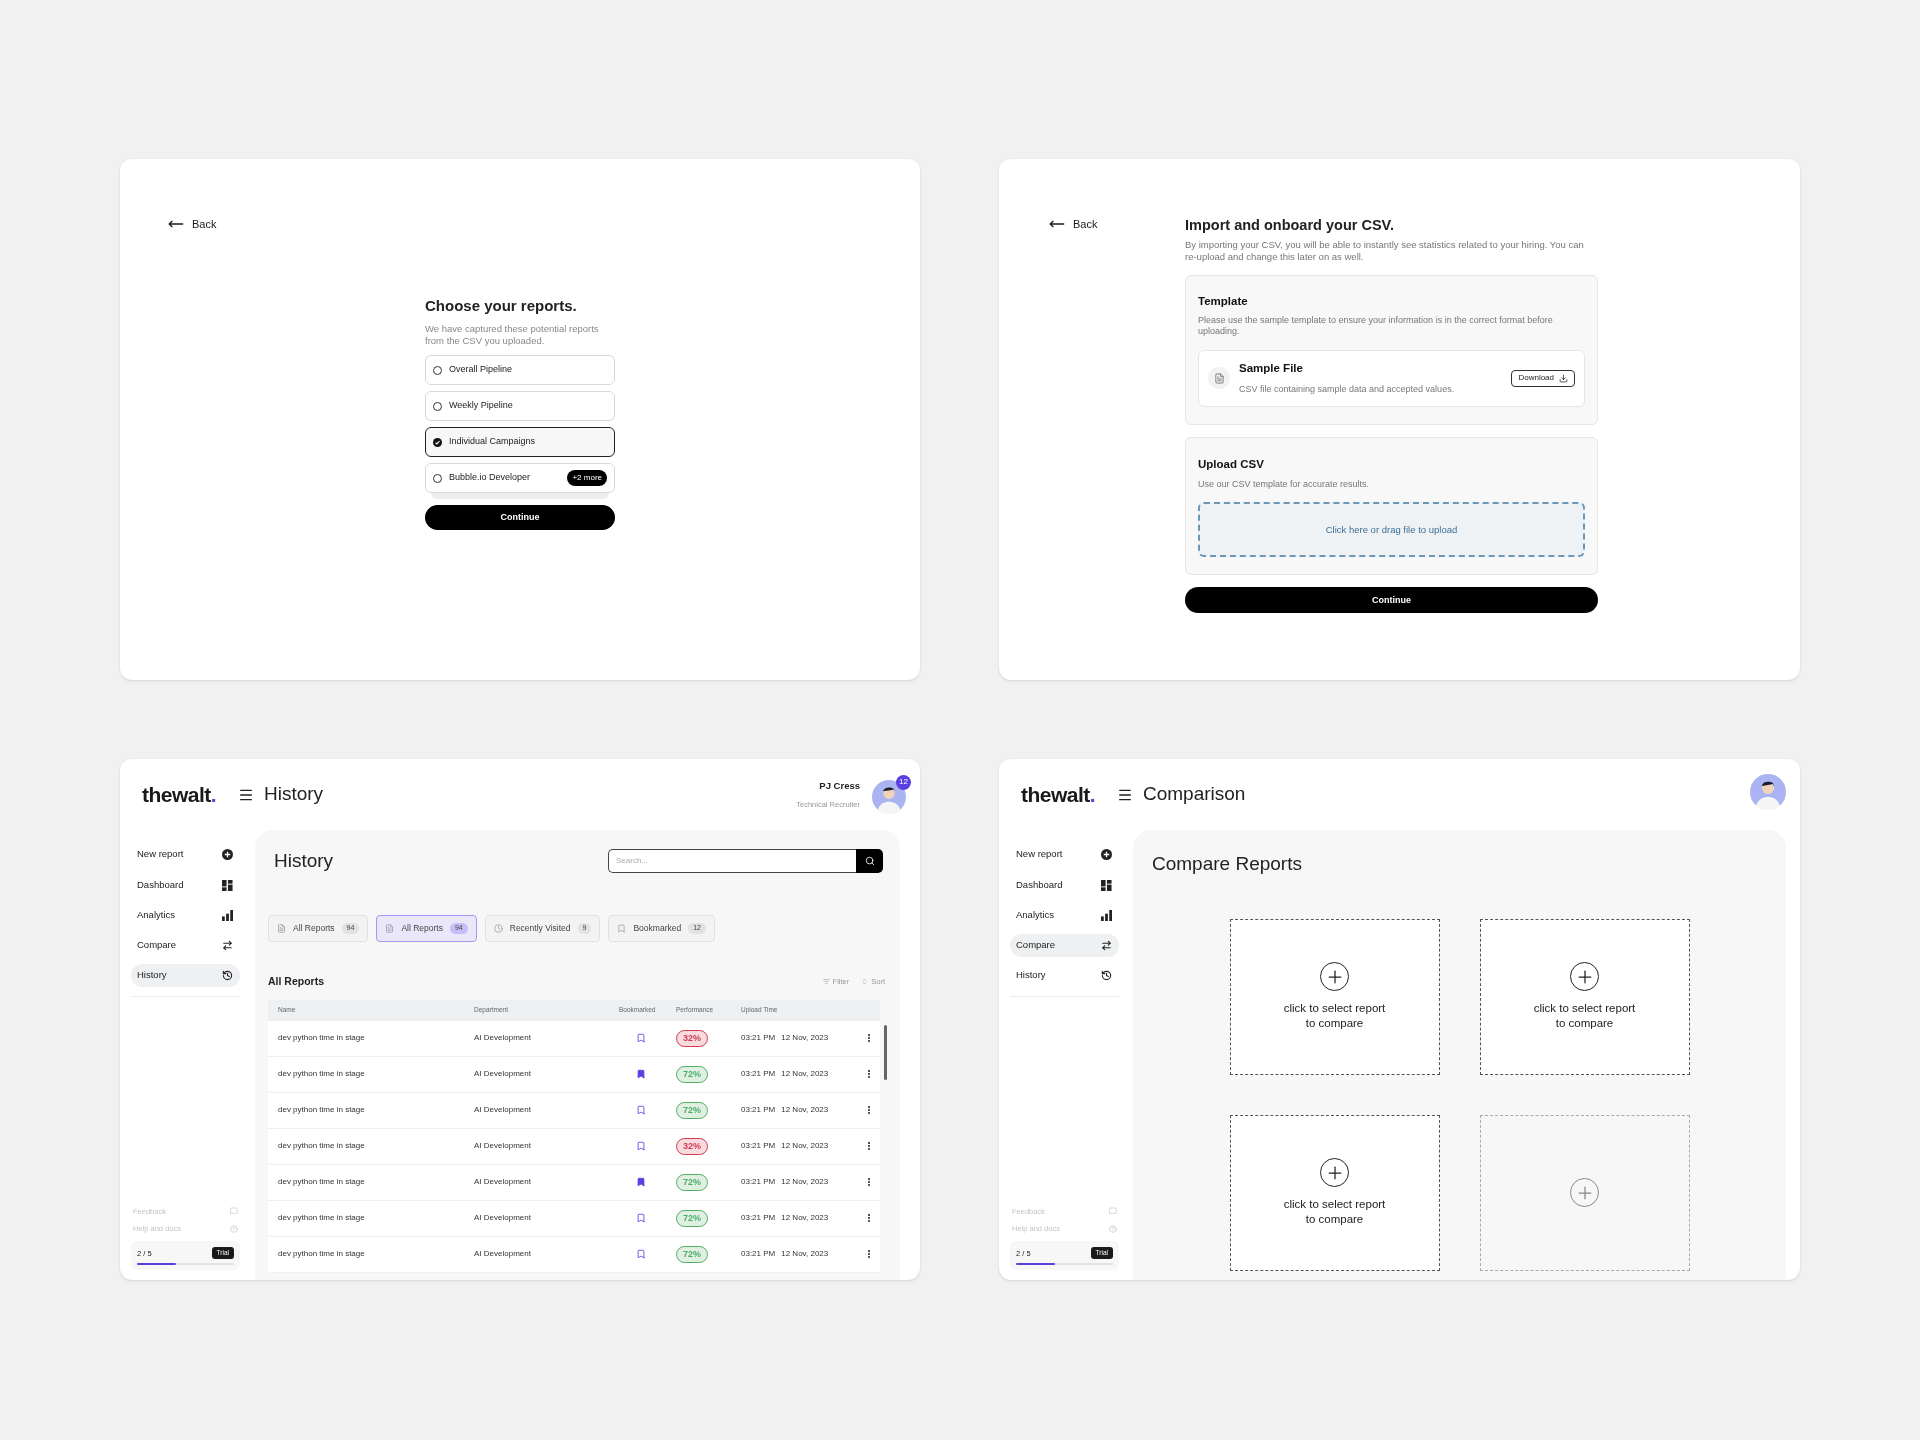 This screenshot has height=1440, width=1920. Describe the element at coordinates (1231, 464) in the screenshot. I see `upload-title: Upload CSV` at that location.